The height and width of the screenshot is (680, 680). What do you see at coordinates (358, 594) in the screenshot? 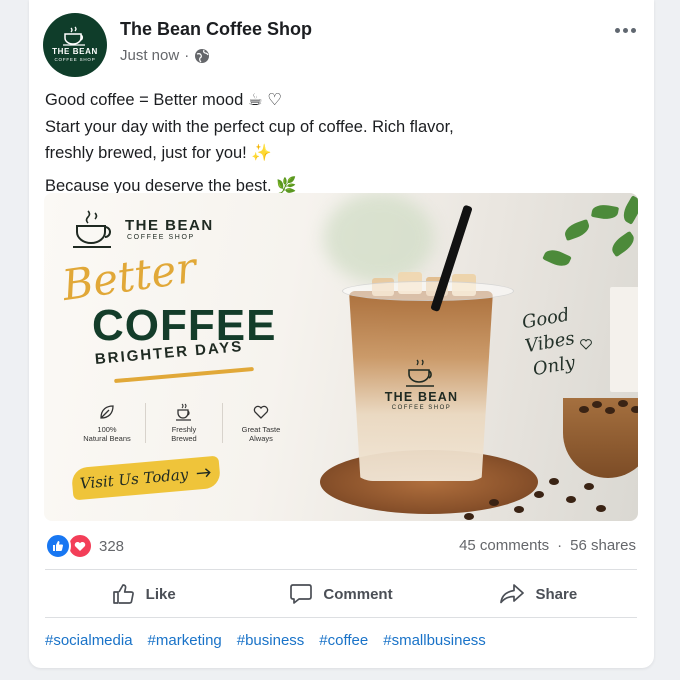
I see `comment-label: Comment` at bounding box center [358, 594].